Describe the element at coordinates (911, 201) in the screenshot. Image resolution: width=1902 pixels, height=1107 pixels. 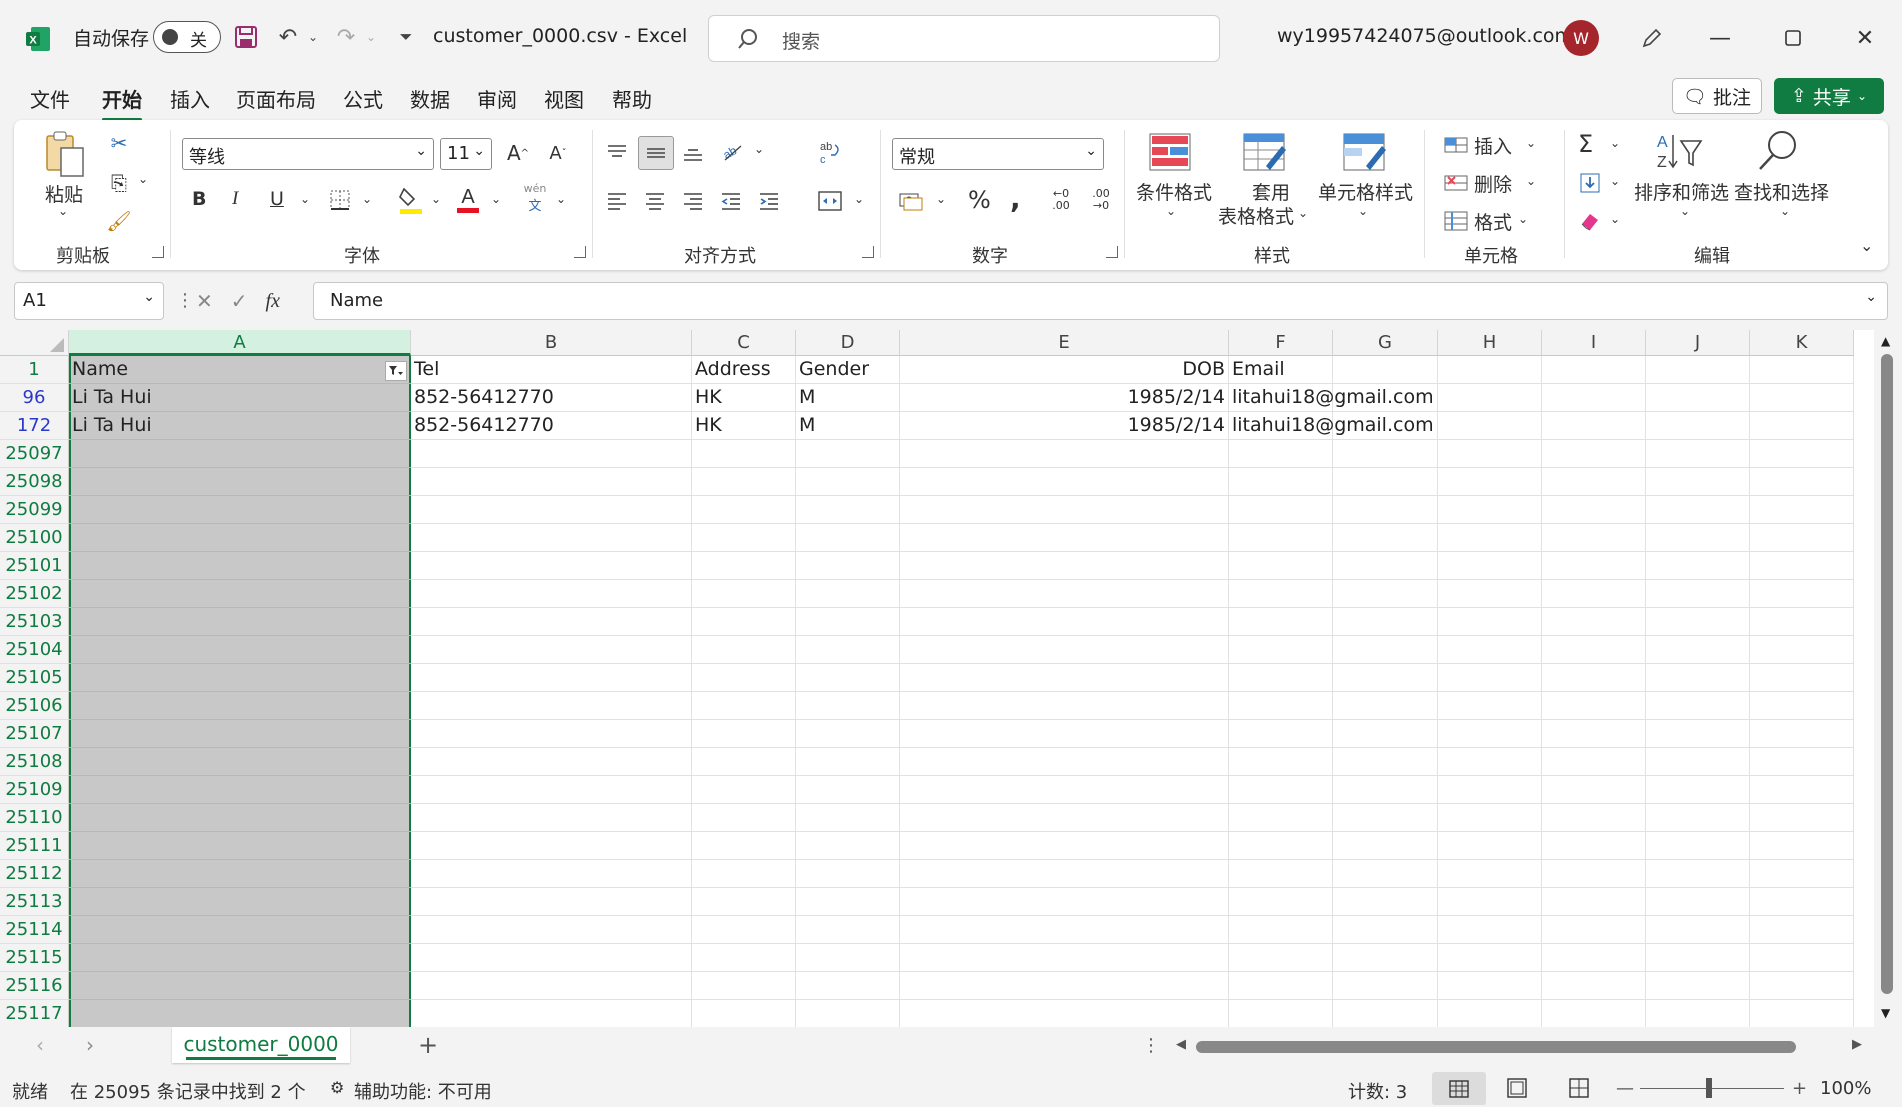
I see `accounting-format-icon` at that location.